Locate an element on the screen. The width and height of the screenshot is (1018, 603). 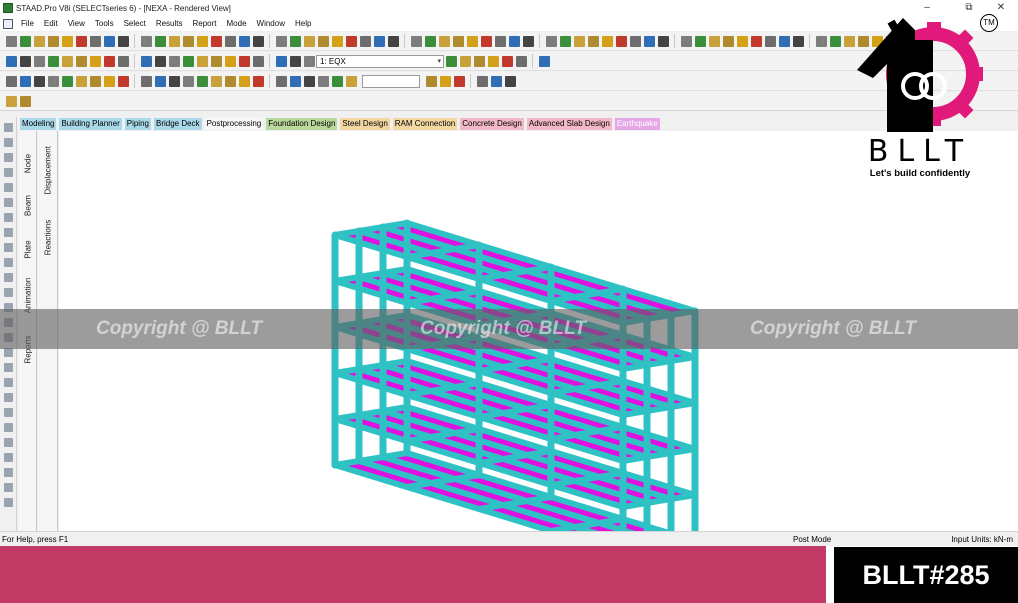
menu-select: Select is located at coordinates (135, 23).